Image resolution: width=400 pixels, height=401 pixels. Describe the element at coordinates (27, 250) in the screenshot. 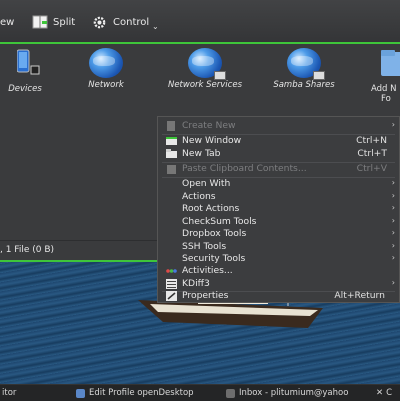

I see `status-text: , 1 File (0 B)` at that location.